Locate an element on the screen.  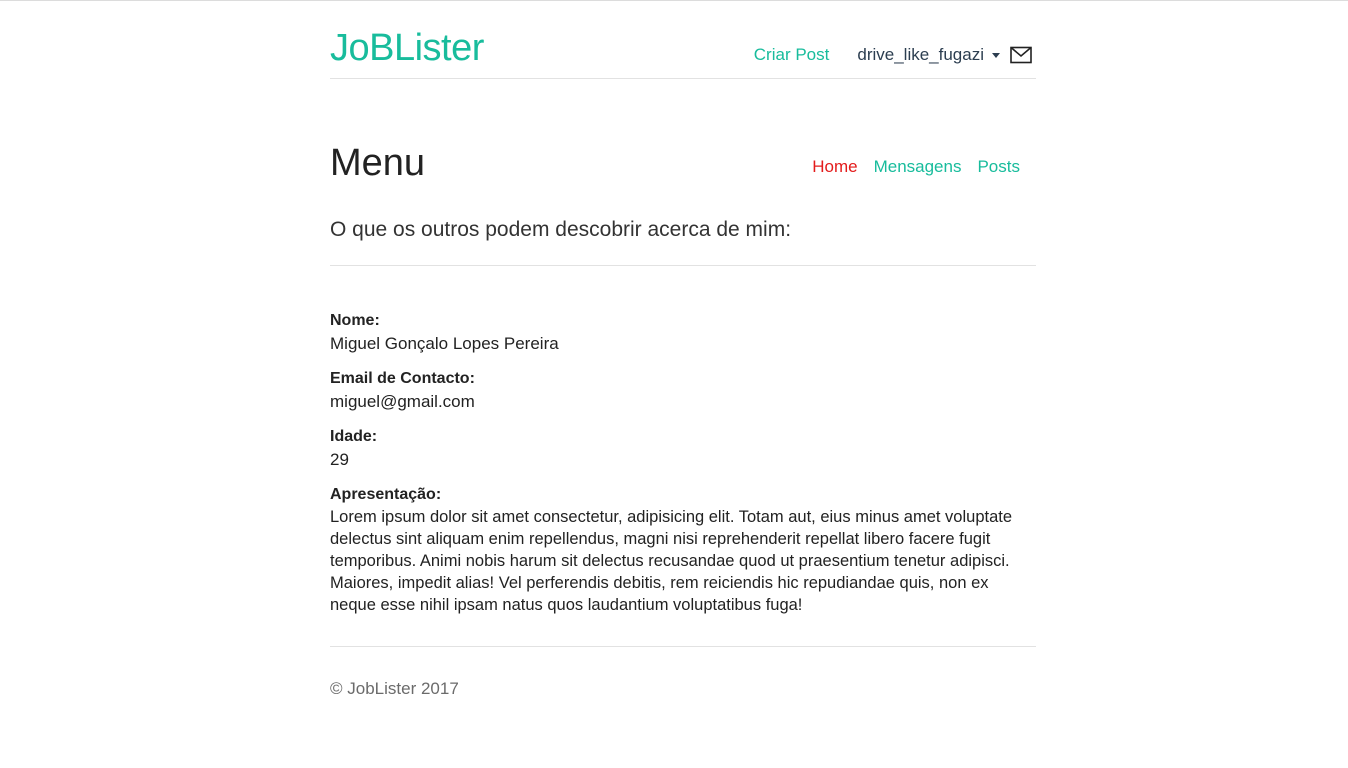
email-label: Email de Contacto: is located at coordinates (402, 378).